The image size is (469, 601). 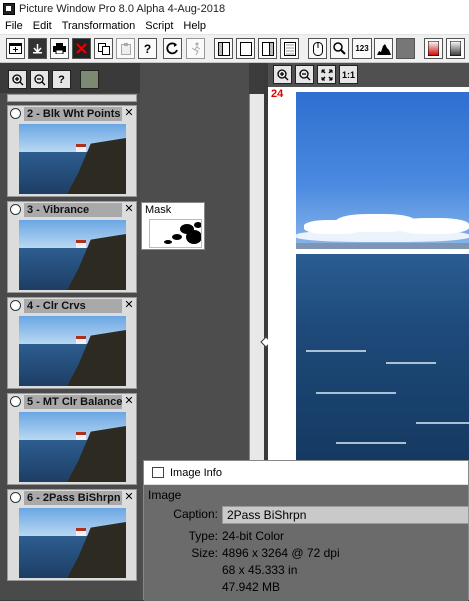 I want to click on panel2-icon, so click(x=245, y=48).